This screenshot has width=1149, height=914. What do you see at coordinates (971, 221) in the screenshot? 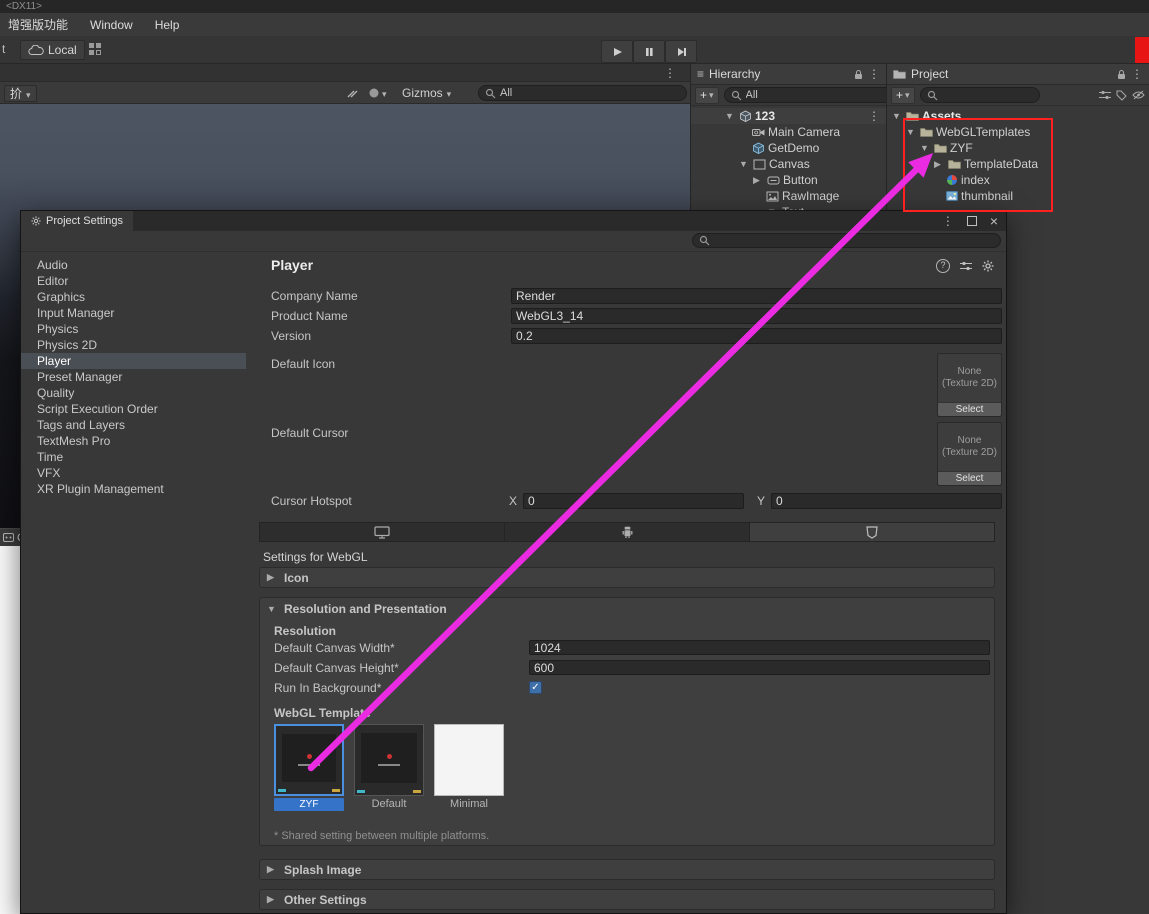
I see `maximize-icon` at bounding box center [971, 221].